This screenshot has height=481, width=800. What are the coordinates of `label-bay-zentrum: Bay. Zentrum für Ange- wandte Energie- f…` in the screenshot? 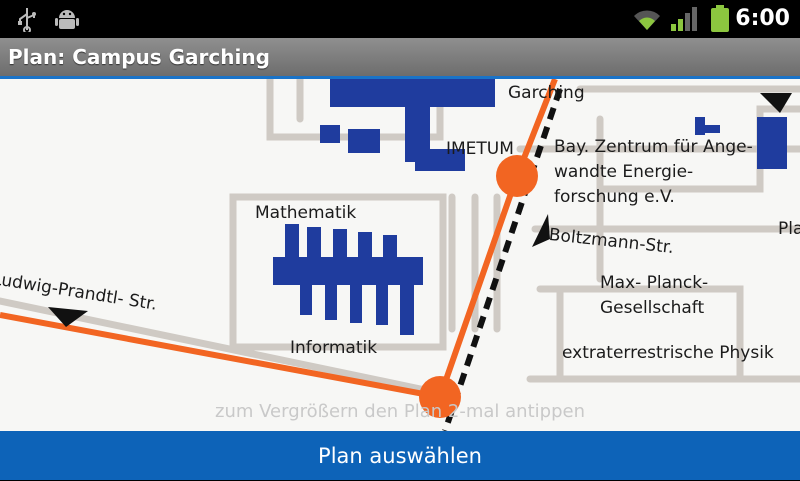 It's located at (653, 172).